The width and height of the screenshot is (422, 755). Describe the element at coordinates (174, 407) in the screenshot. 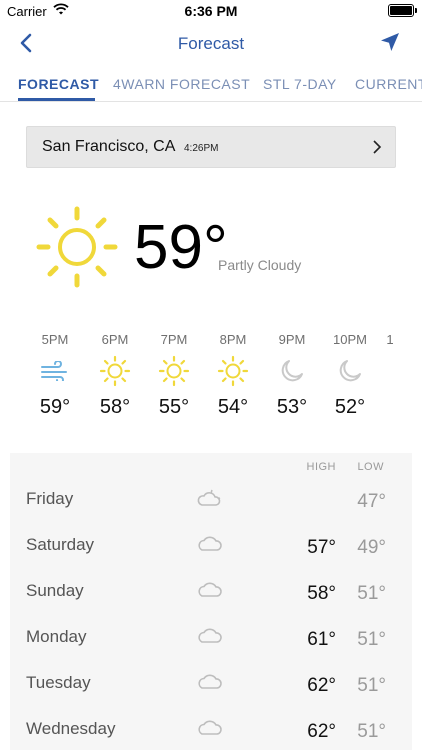

I see `hour-temp: 55°` at that location.